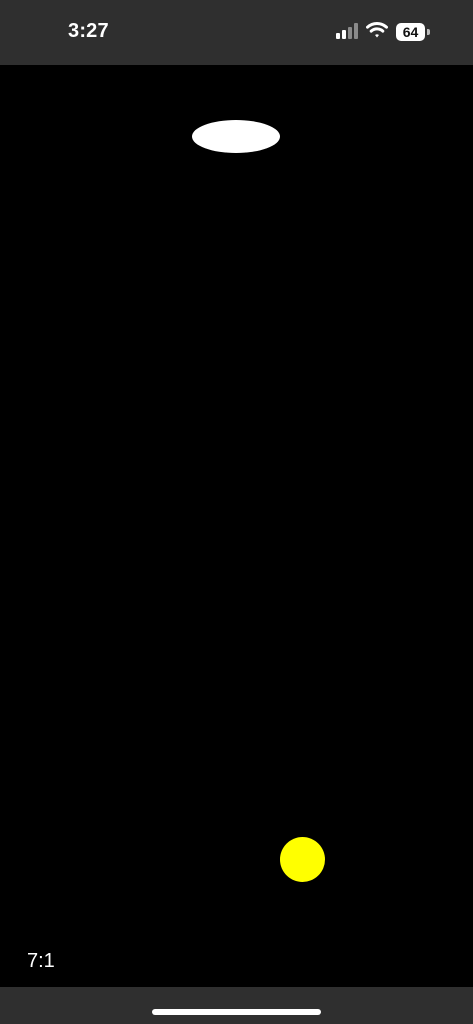 Image resolution: width=473 pixels, height=1024 pixels. Describe the element at coordinates (428, 32) in the screenshot. I see `battery-tip` at that location.